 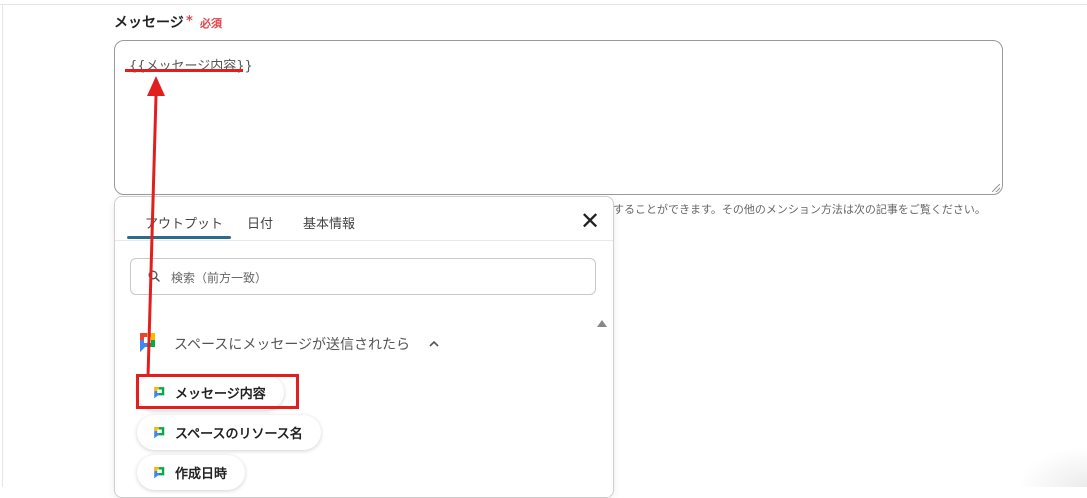 I want to click on required-star: *, so click(x=189, y=21).